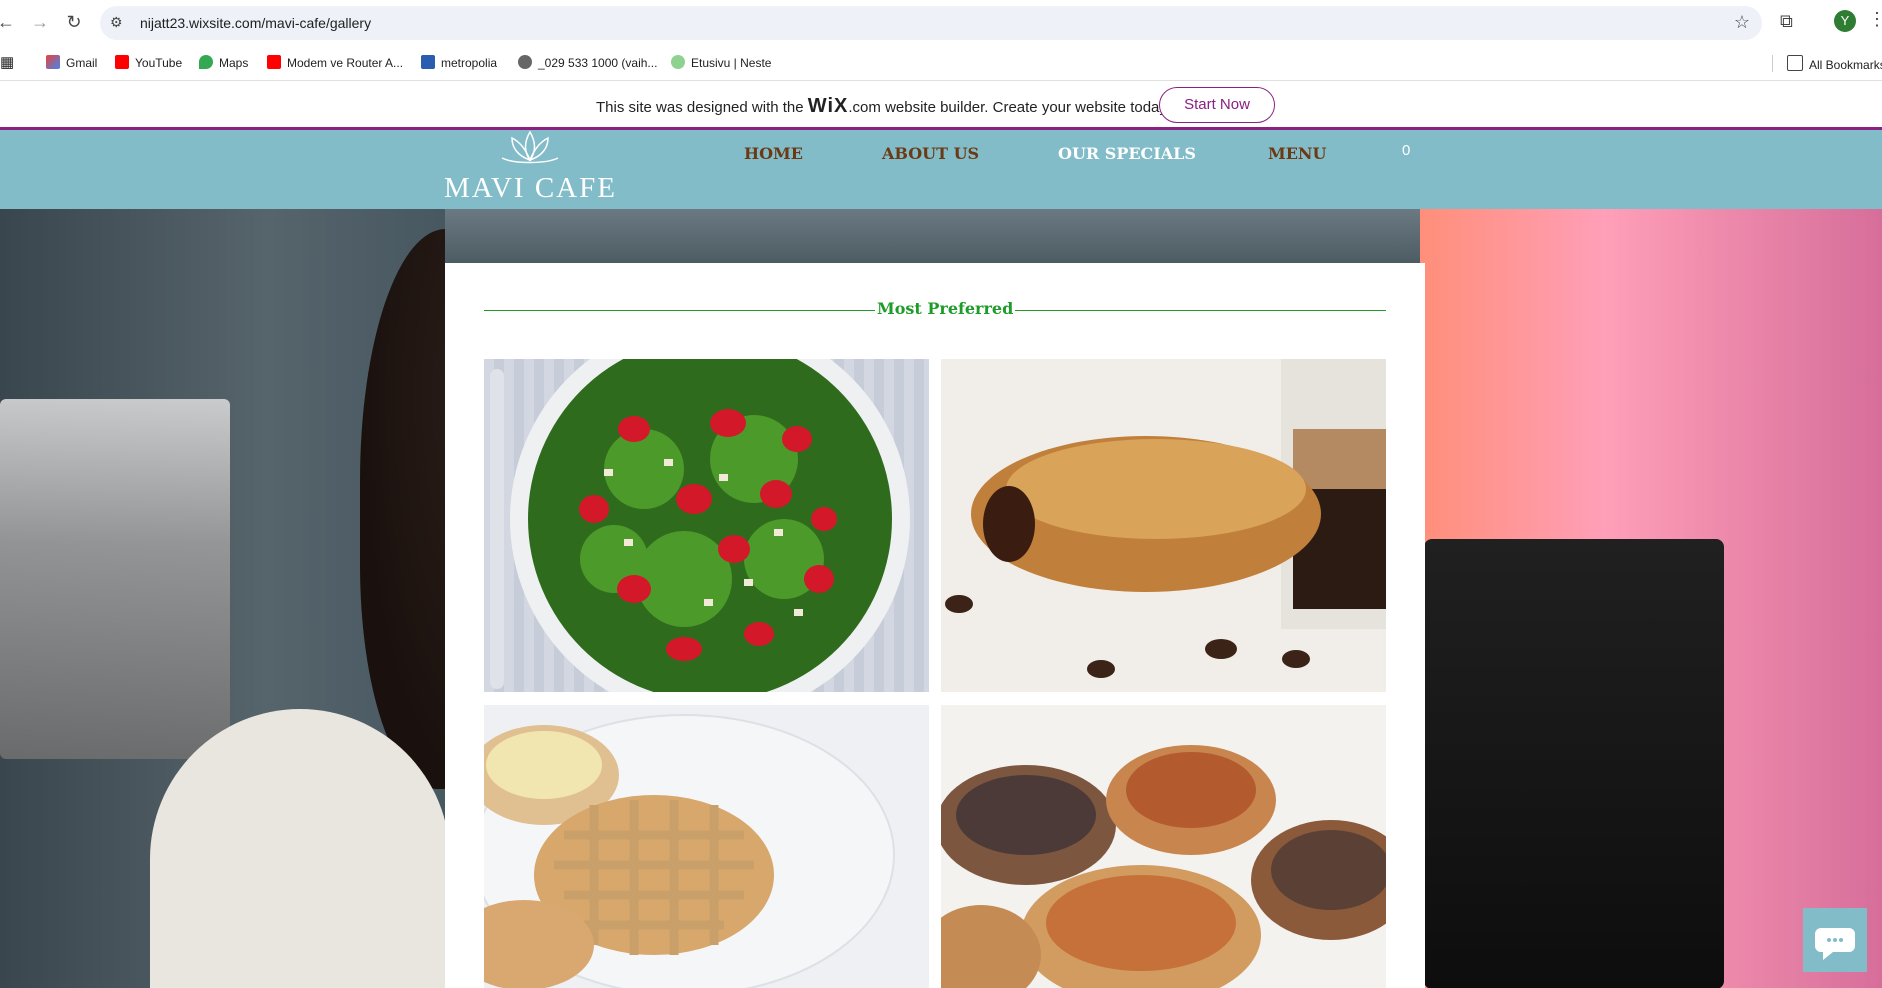 The width and height of the screenshot is (1882, 988). I want to click on cart-count: 0, so click(1406, 150).